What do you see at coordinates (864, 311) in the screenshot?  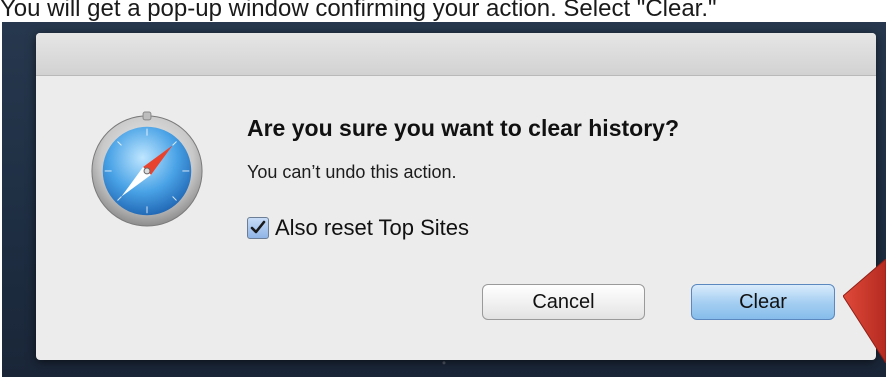 I see `pointer-arrow-icon` at bounding box center [864, 311].